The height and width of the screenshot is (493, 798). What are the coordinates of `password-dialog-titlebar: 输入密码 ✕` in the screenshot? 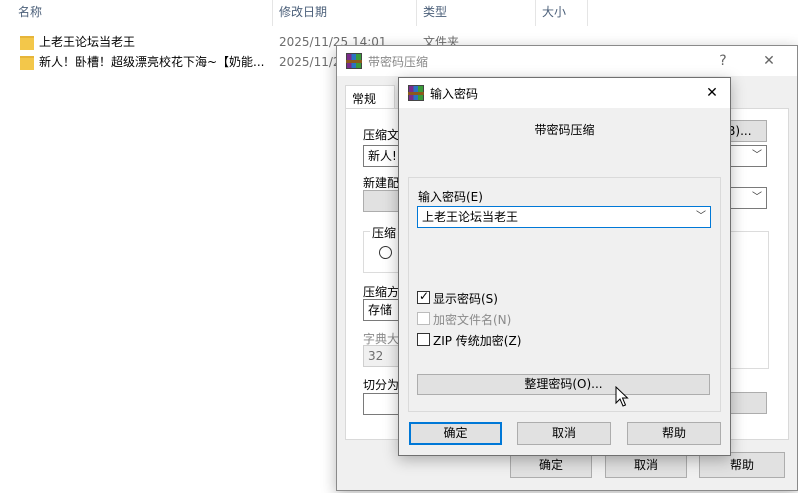 It's located at (564, 93).